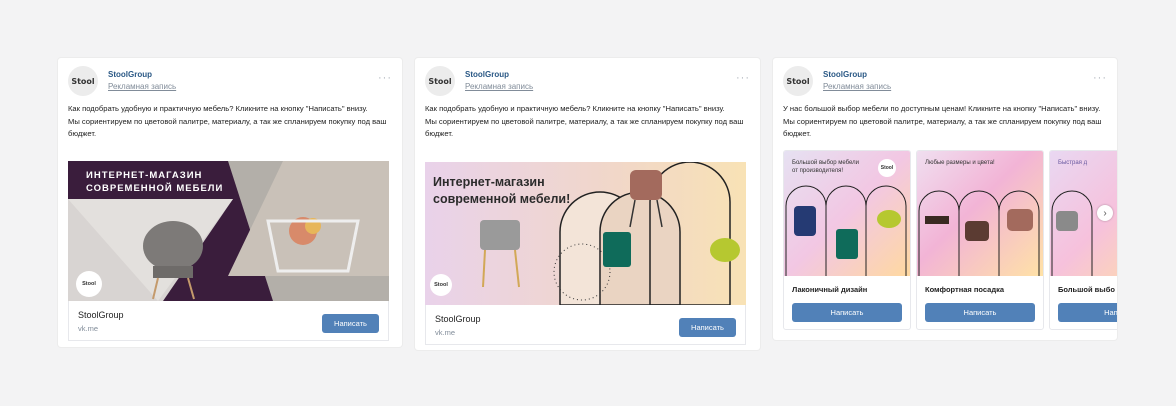 This screenshot has width=1176, height=406. What do you see at coordinates (1105, 213) in the screenshot?
I see `carousel-next-icon: ›` at bounding box center [1105, 213].